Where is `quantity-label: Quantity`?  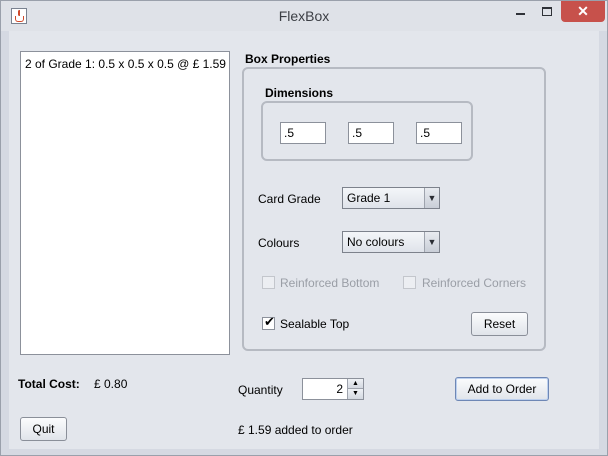
quantity-label: Quantity is located at coordinates (260, 390).